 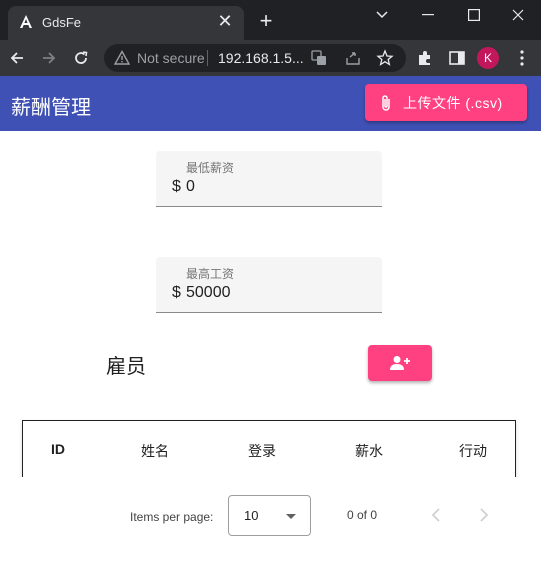 What do you see at coordinates (488, 58) in the screenshot?
I see `profile-avatar: K` at bounding box center [488, 58].